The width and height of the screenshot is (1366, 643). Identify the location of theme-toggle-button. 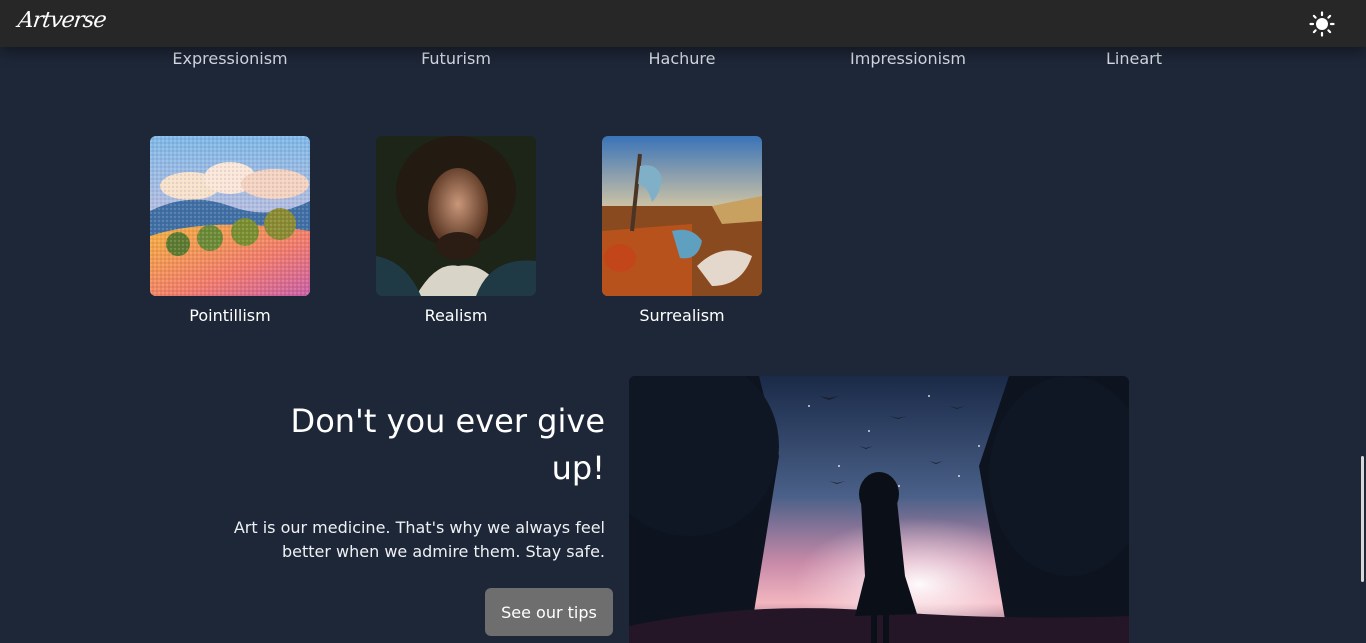
(1322, 24).